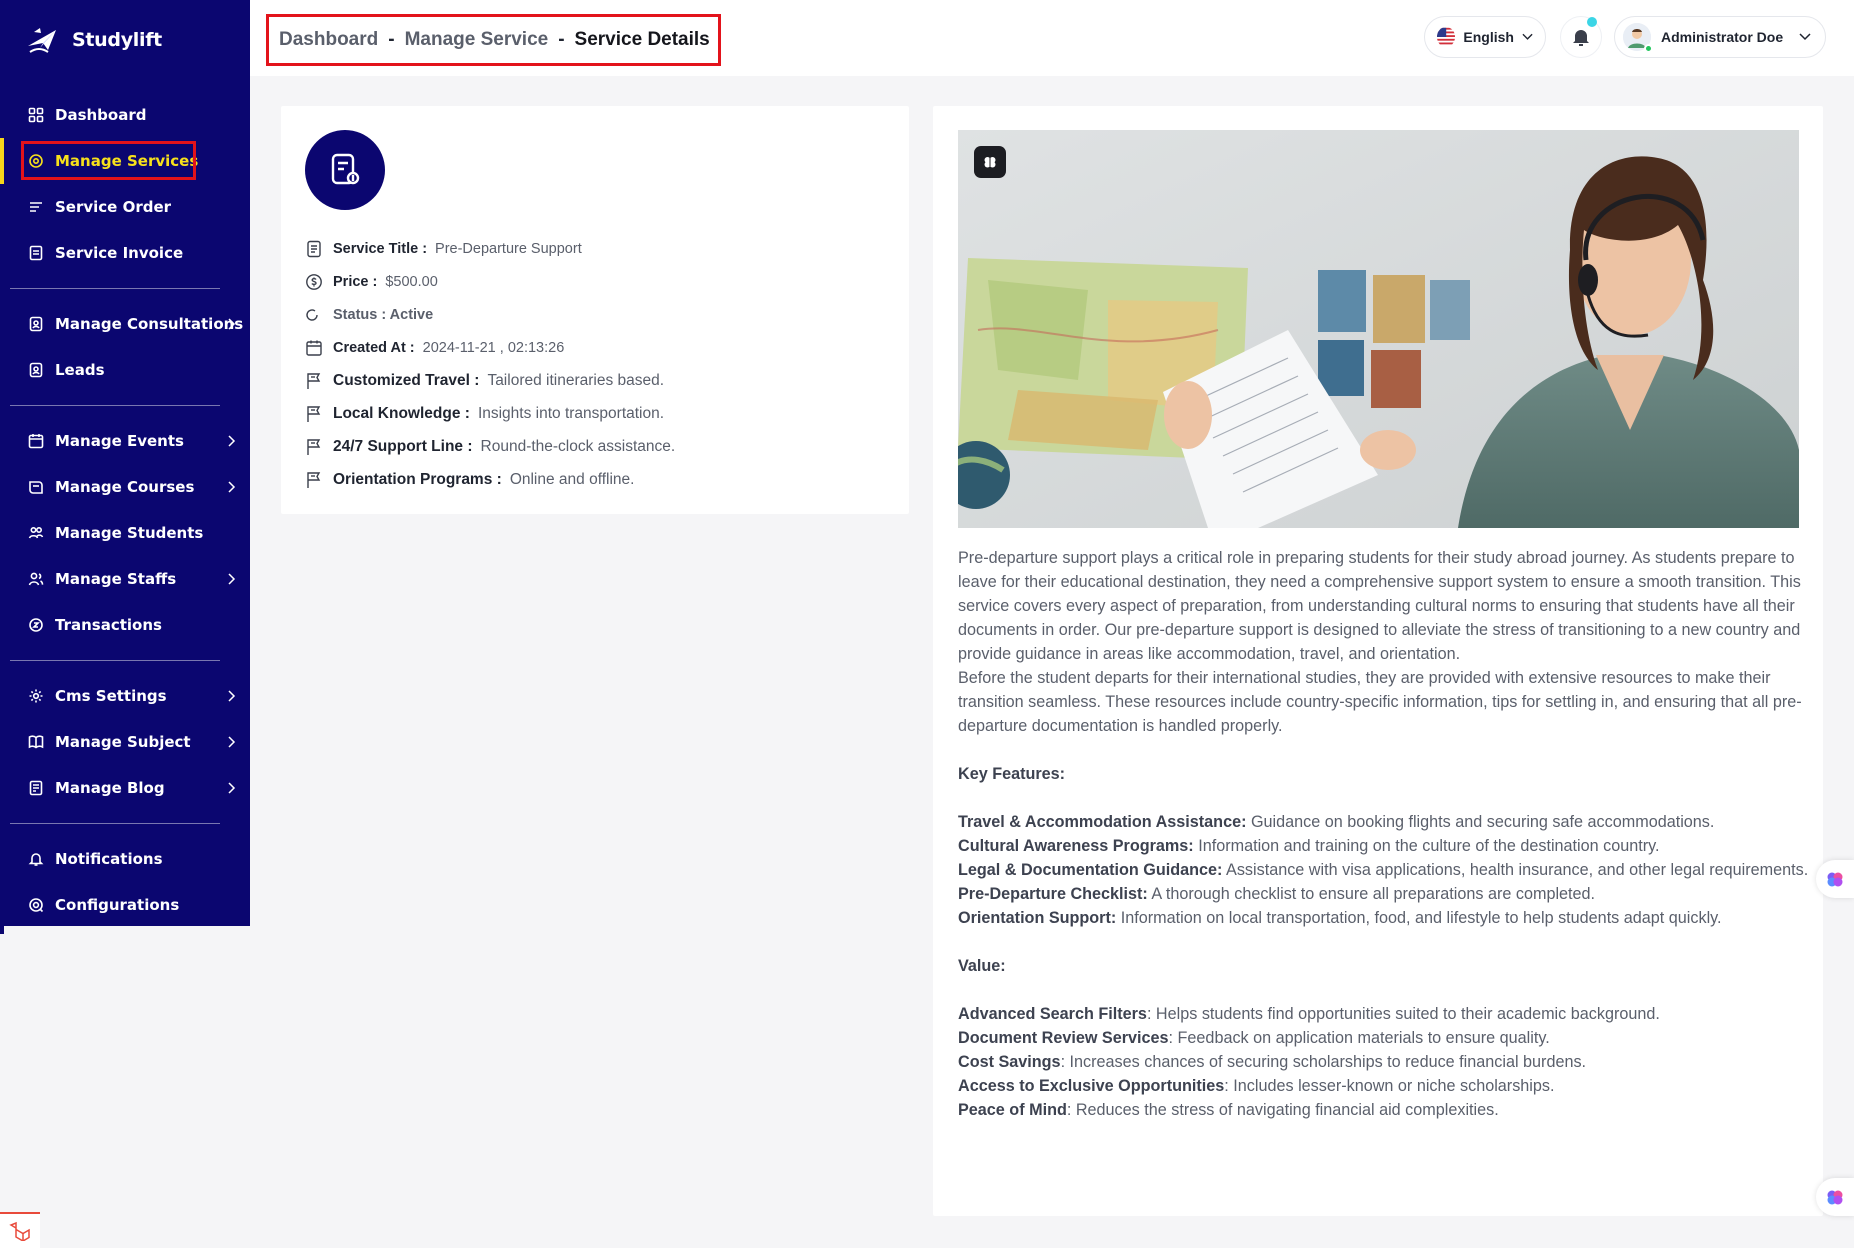 Image resolution: width=1854 pixels, height=1248 pixels. Describe the element at coordinates (600, 314) in the screenshot. I see `status-row: Status : Active` at that location.